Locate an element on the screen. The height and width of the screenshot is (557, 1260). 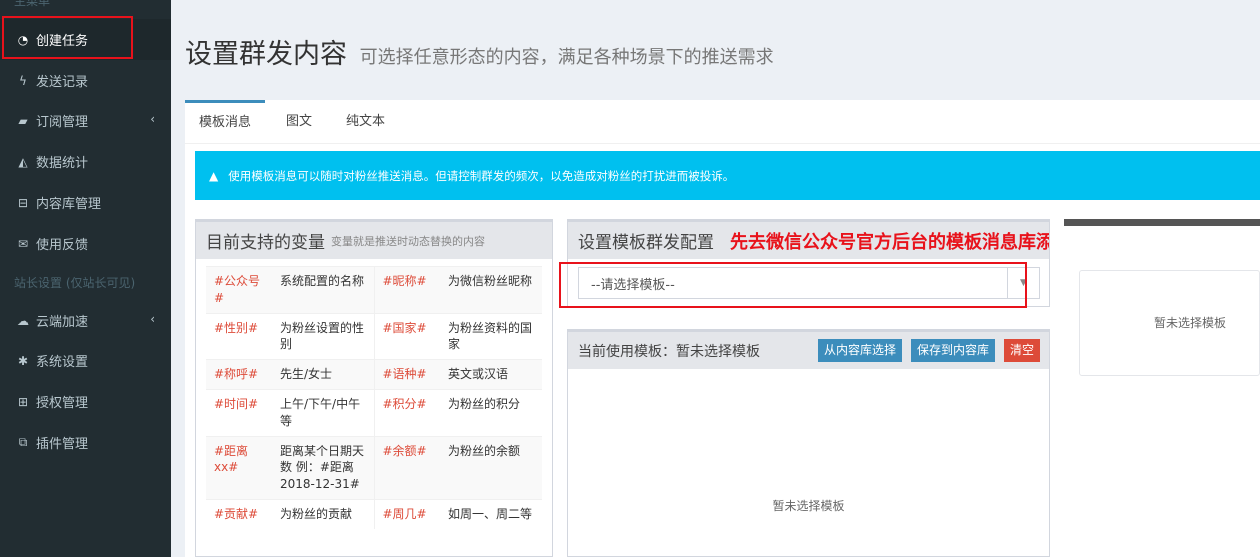
page-subtitle: 可选择任意形态的内容，满足各种场景下的推送需求 is located at coordinates (566, 57).